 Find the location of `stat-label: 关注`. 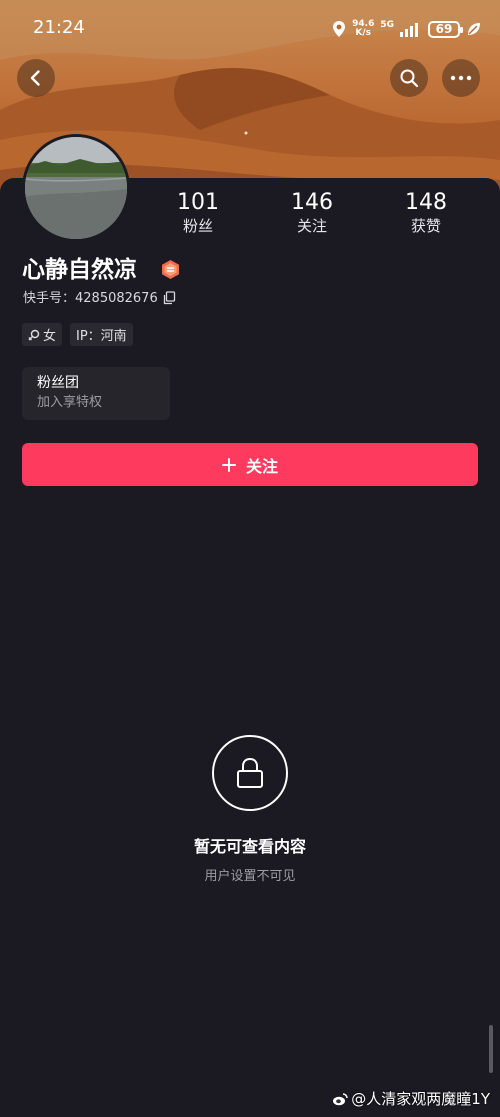

stat-label: 关注 is located at coordinates (311, 226).